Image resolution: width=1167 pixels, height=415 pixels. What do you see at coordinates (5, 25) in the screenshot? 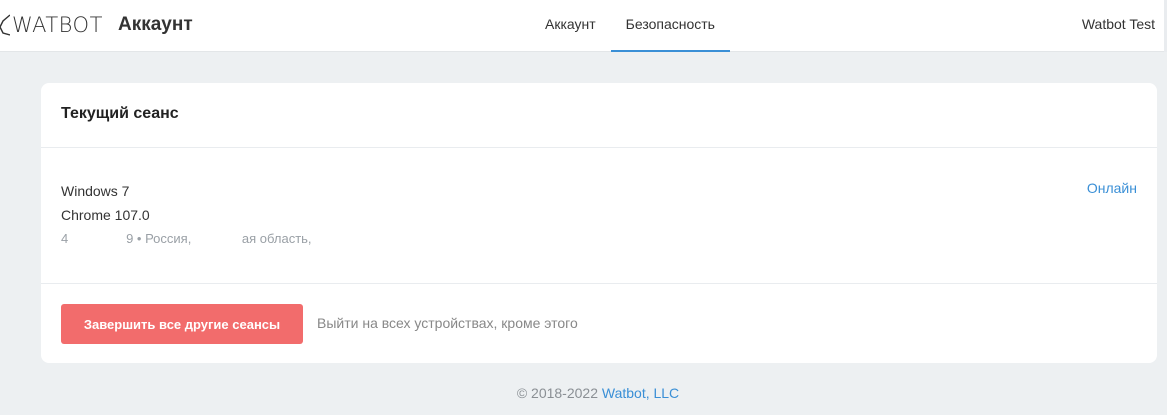
I see `logo-icon` at bounding box center [5, 25].